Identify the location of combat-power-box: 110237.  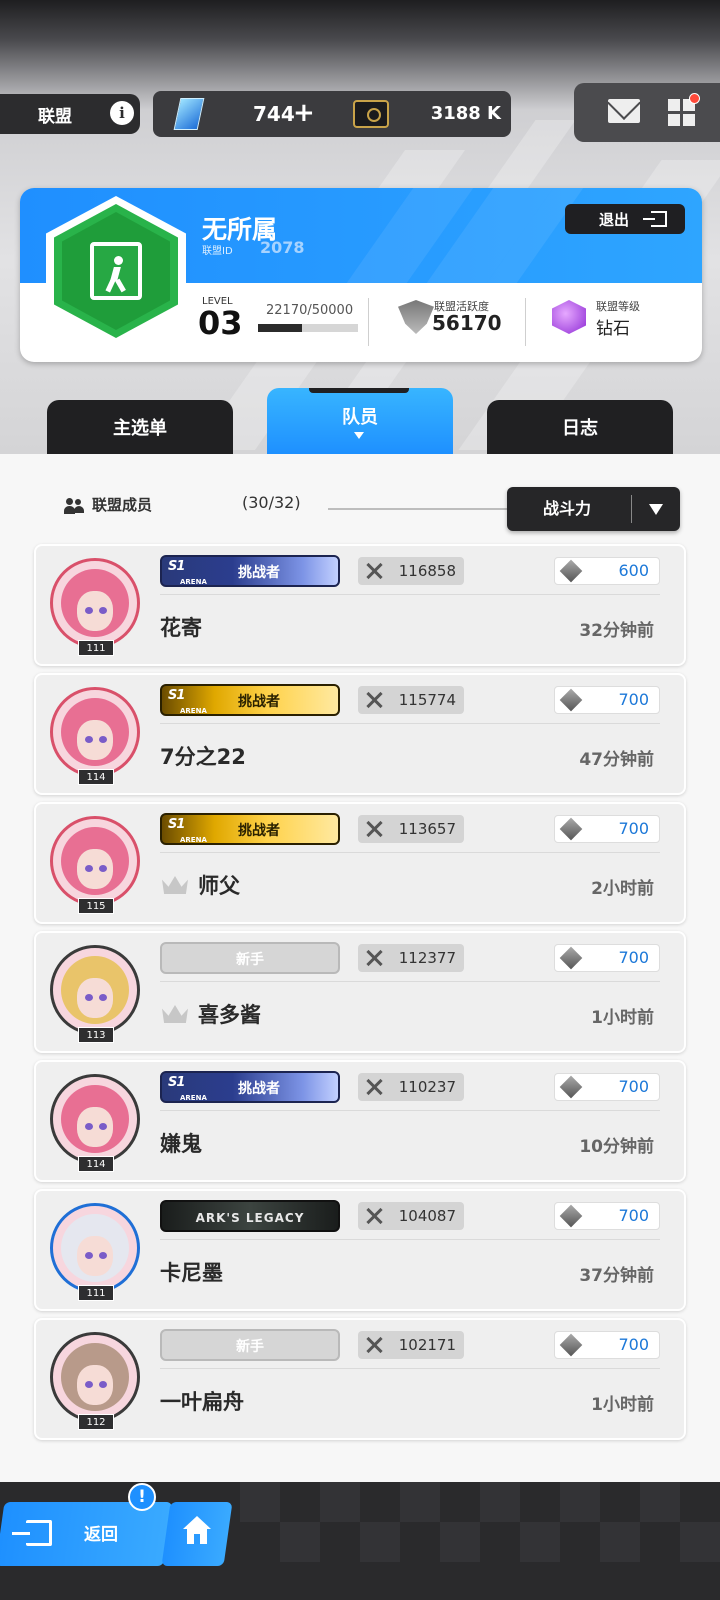
(411, 1087).